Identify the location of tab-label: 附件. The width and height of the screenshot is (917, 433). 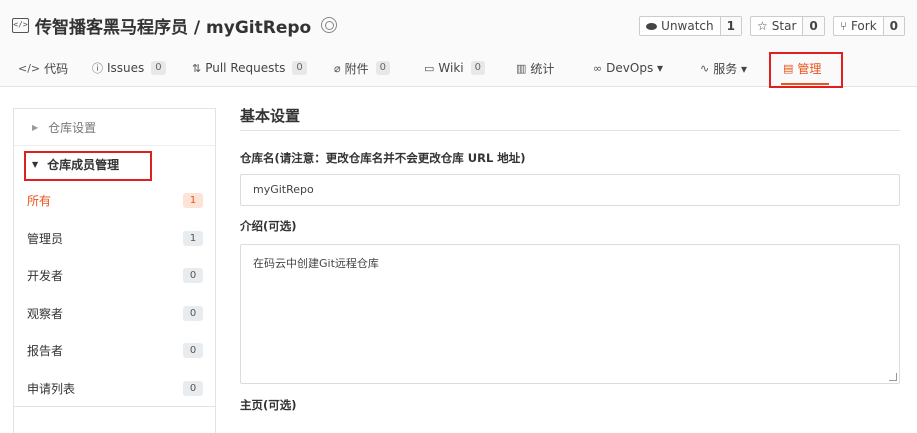
(356, 68).